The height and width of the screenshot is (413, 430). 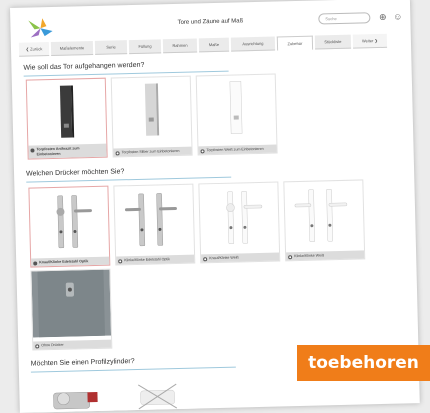 What do you see at coordinates (244, 217) in the screenshot?
I see `handle-knob-white-image` at bounding box center [244, 217].